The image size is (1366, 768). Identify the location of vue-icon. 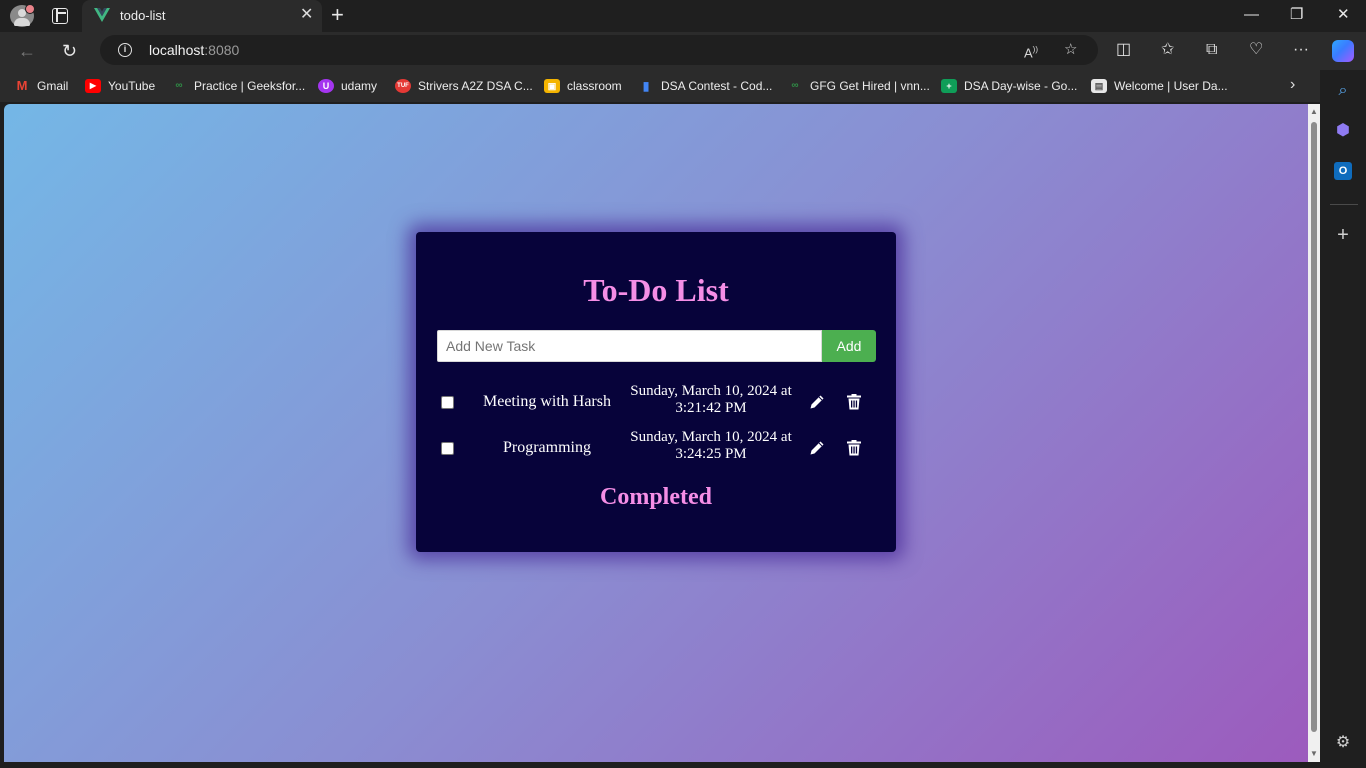
(102, 15).